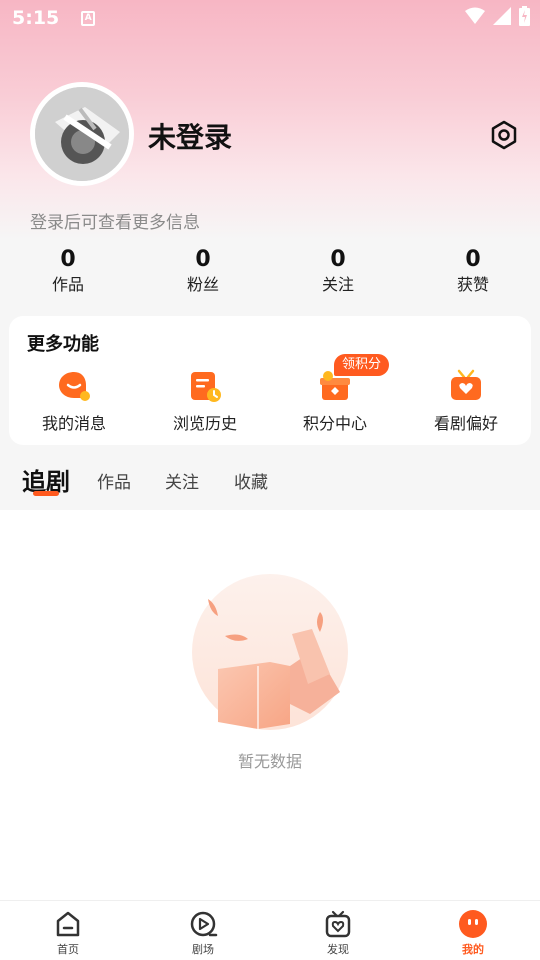  Describe the element at coordinates (206, 387) in the screenshot. I see `history-icon` at that location.